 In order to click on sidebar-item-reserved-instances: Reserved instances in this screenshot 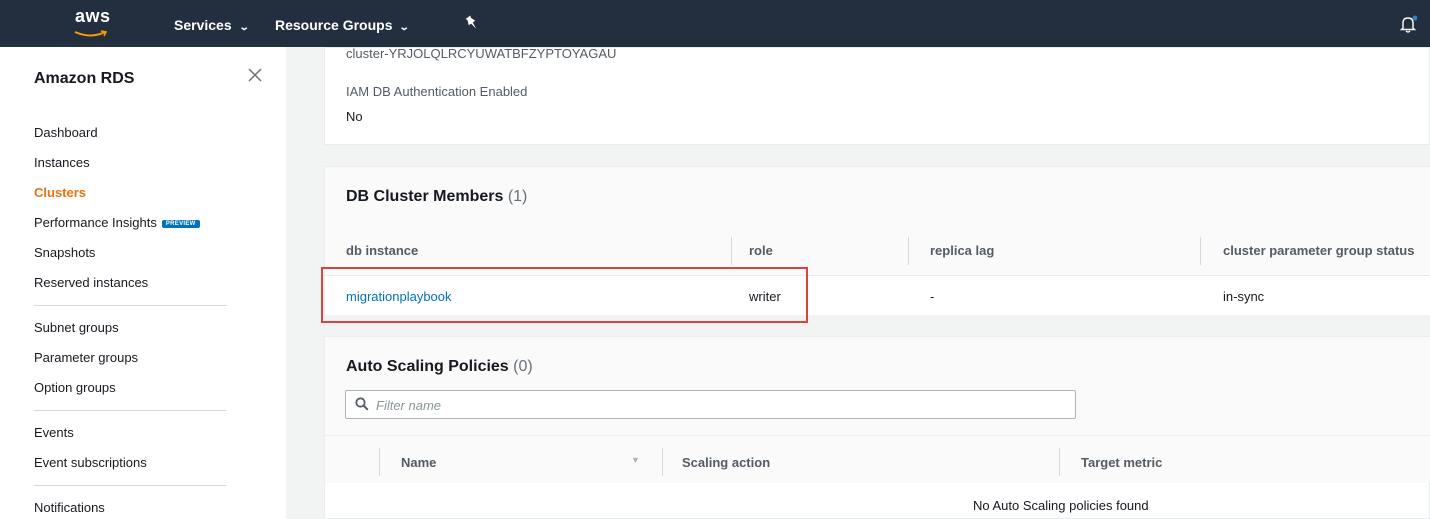, I will do `click(91, 282)`.